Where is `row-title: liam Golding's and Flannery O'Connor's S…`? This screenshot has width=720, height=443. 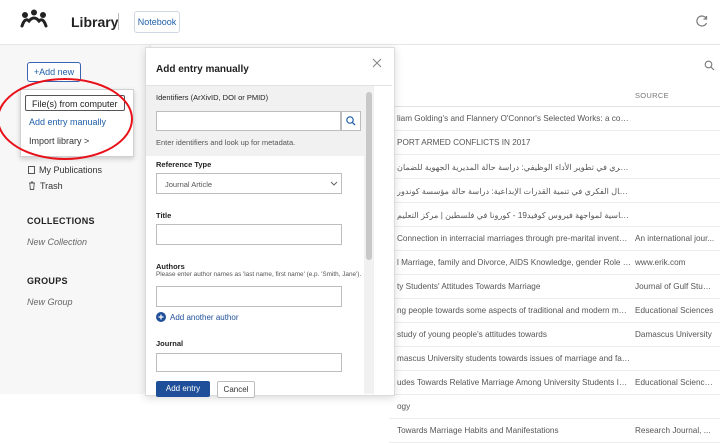
row-title: liam Golding's and Flannery O'Connor's S… is located at coordinates (514, 118).